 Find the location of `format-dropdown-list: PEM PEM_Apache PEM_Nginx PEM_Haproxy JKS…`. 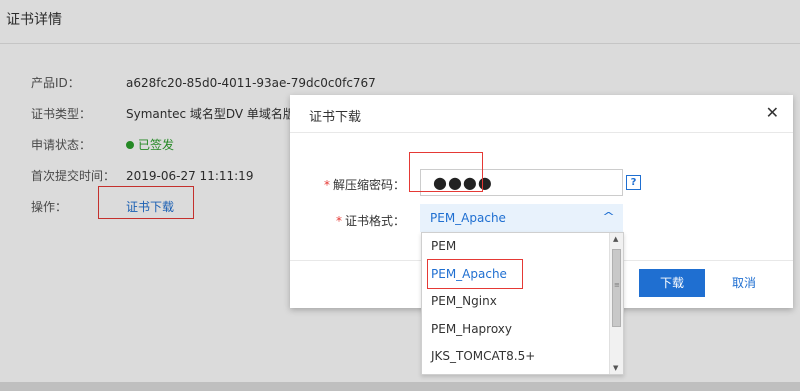

format-dropdown-list: PEM PEM_Apache PEM_Nginx PEM_Haproxy JKS… is located at coordinates (522, 303).